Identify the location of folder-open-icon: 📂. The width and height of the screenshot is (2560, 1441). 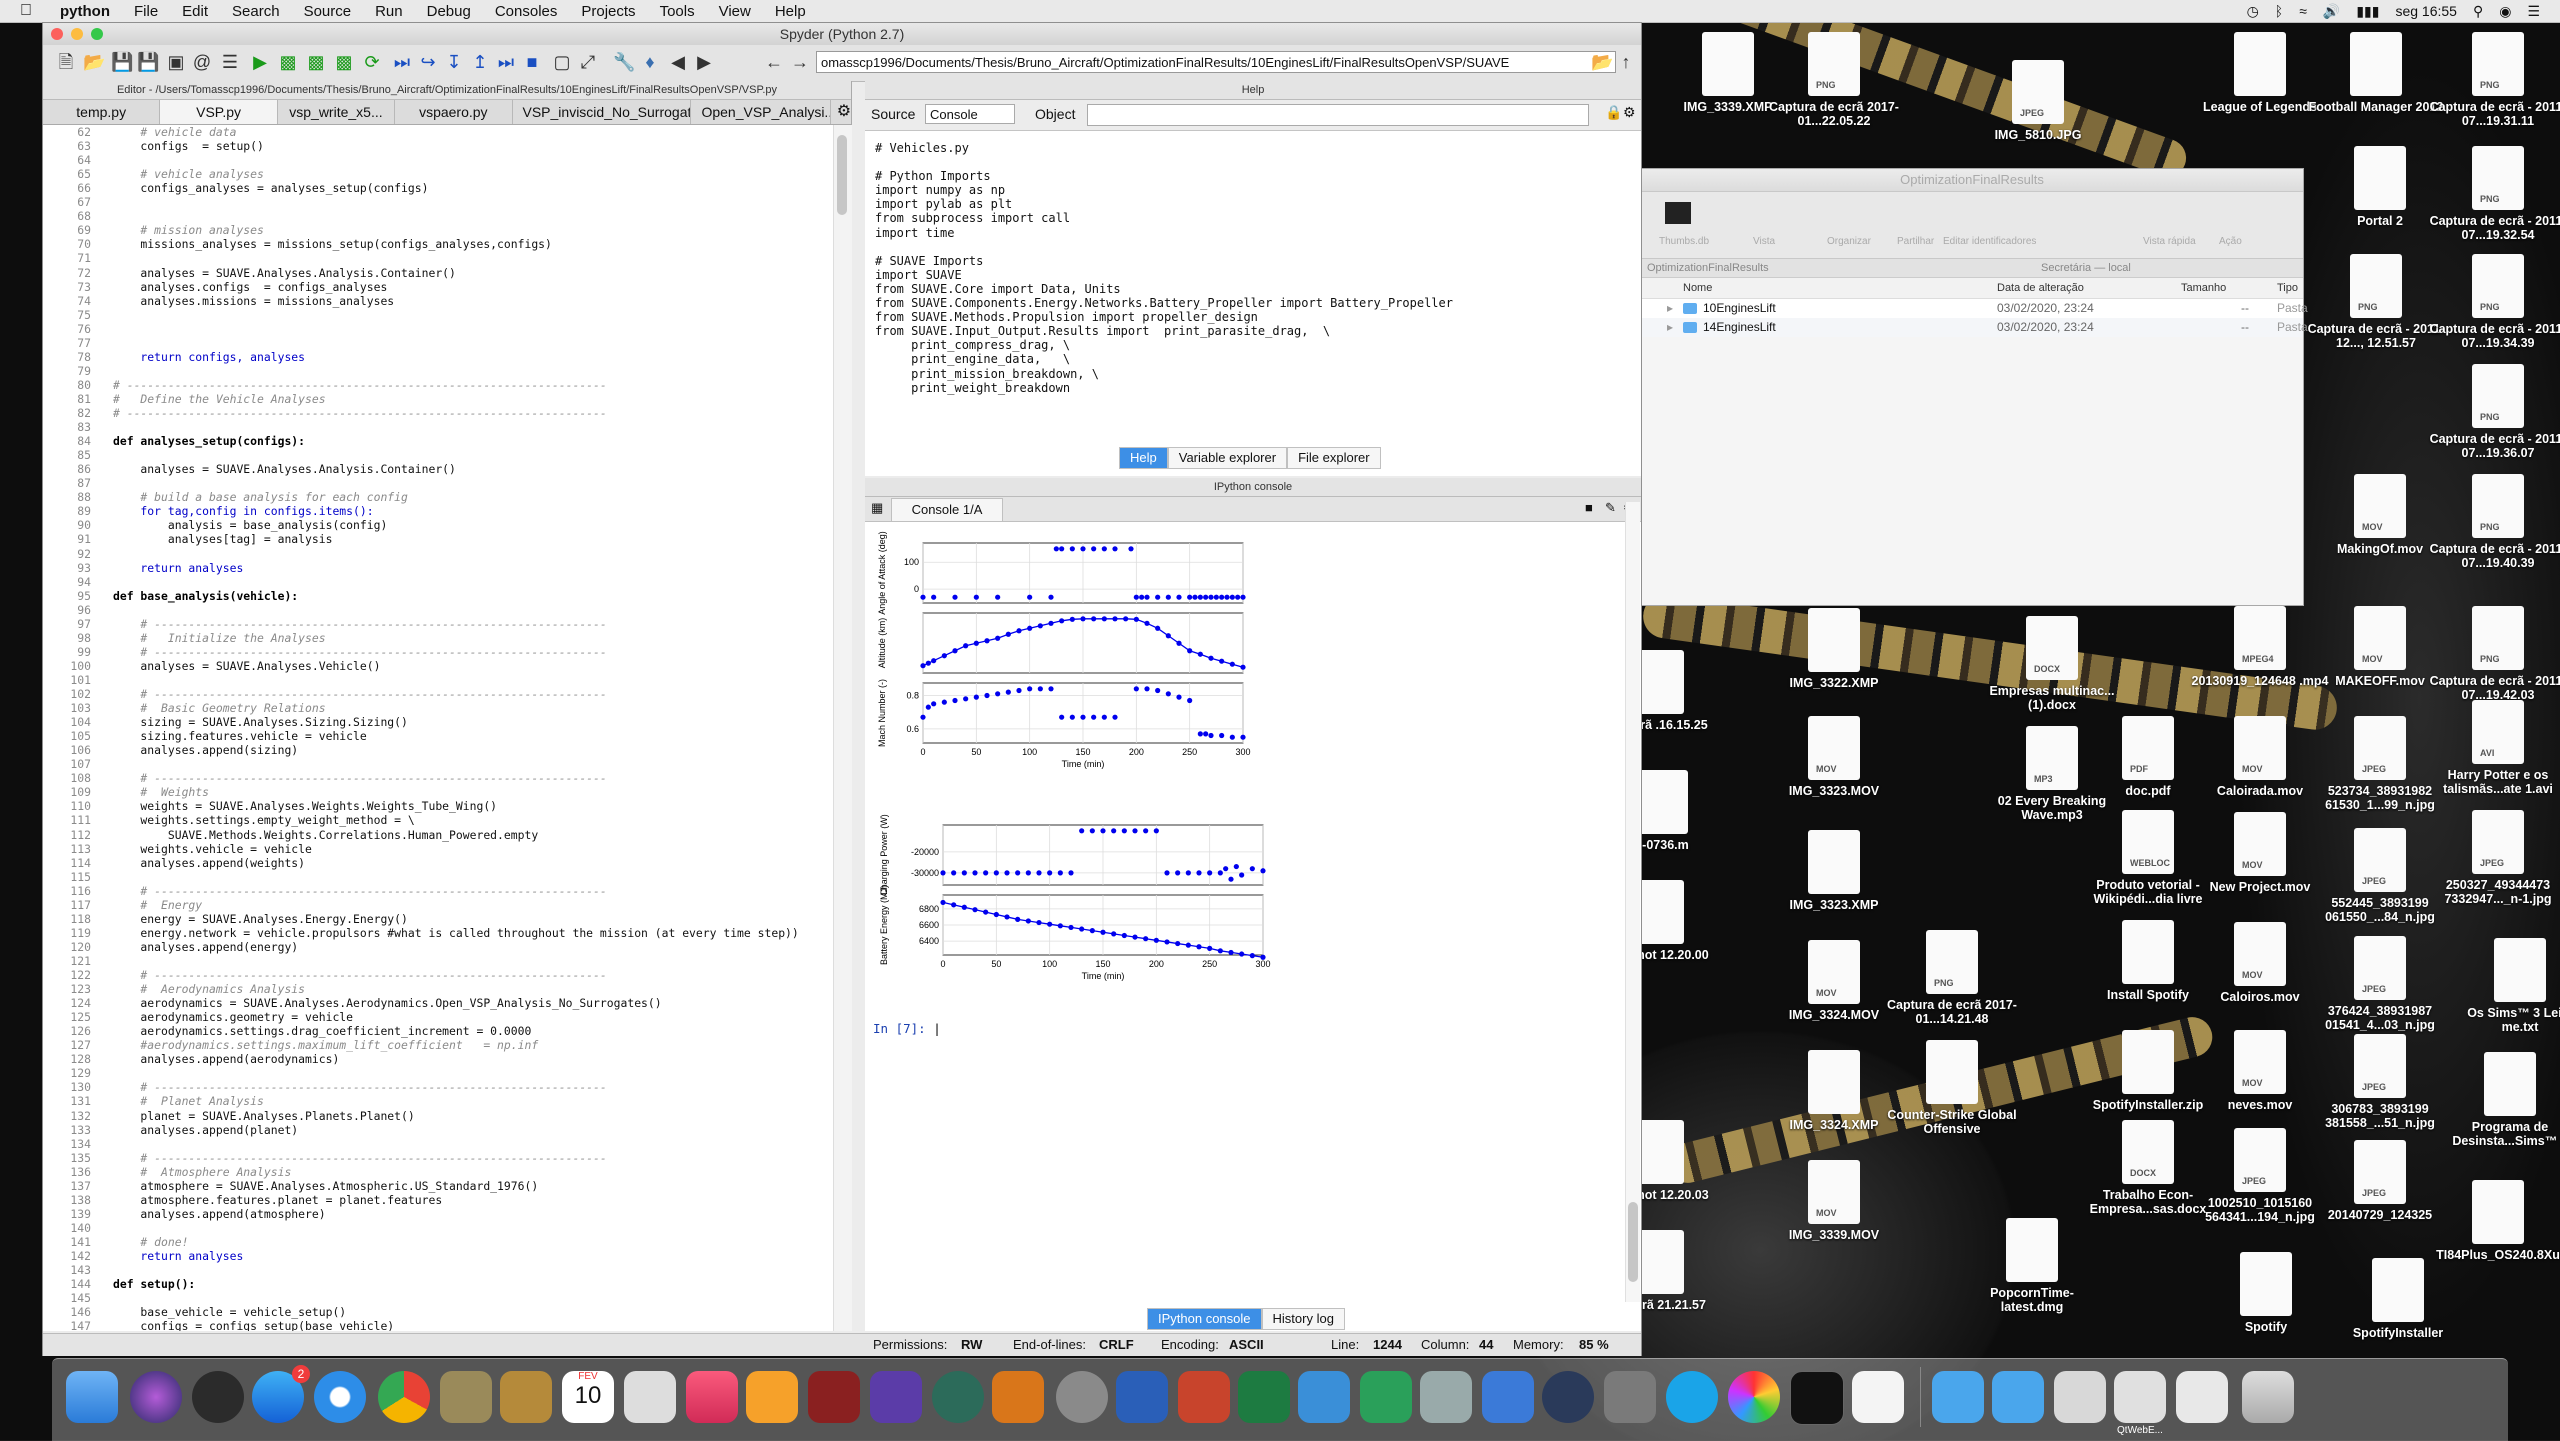
(1602, 62).